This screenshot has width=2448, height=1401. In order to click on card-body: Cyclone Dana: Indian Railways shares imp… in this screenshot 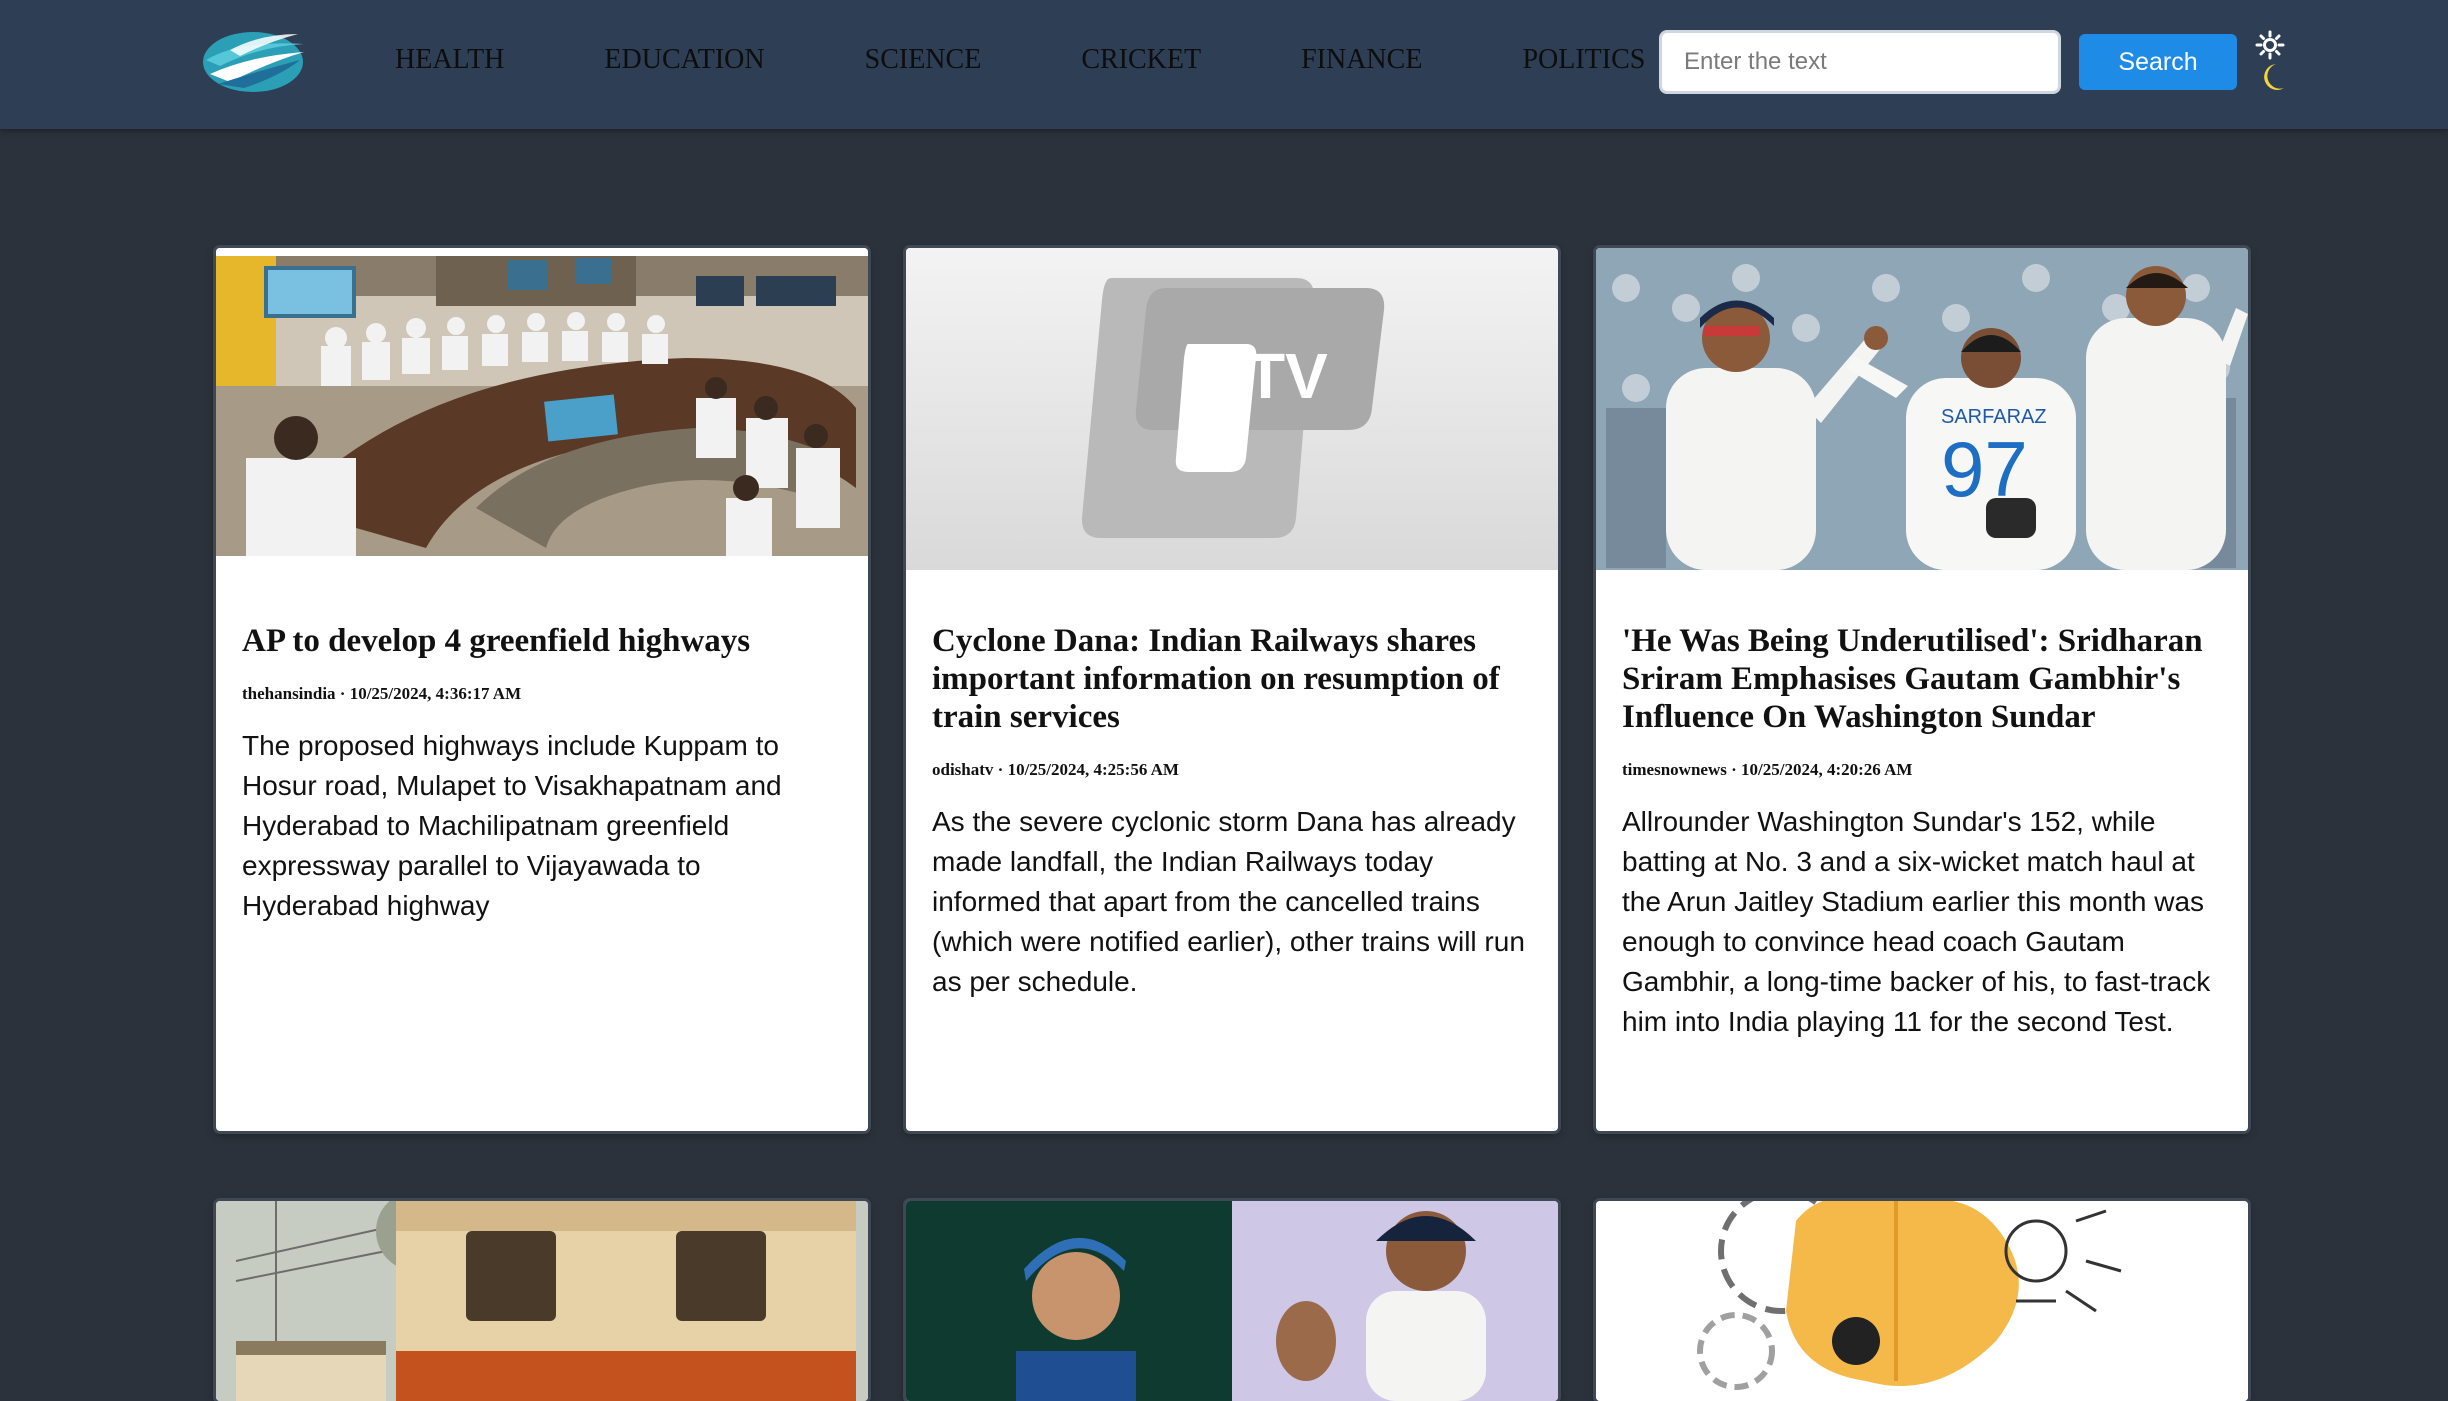, I will do `click(1232, 812)`.